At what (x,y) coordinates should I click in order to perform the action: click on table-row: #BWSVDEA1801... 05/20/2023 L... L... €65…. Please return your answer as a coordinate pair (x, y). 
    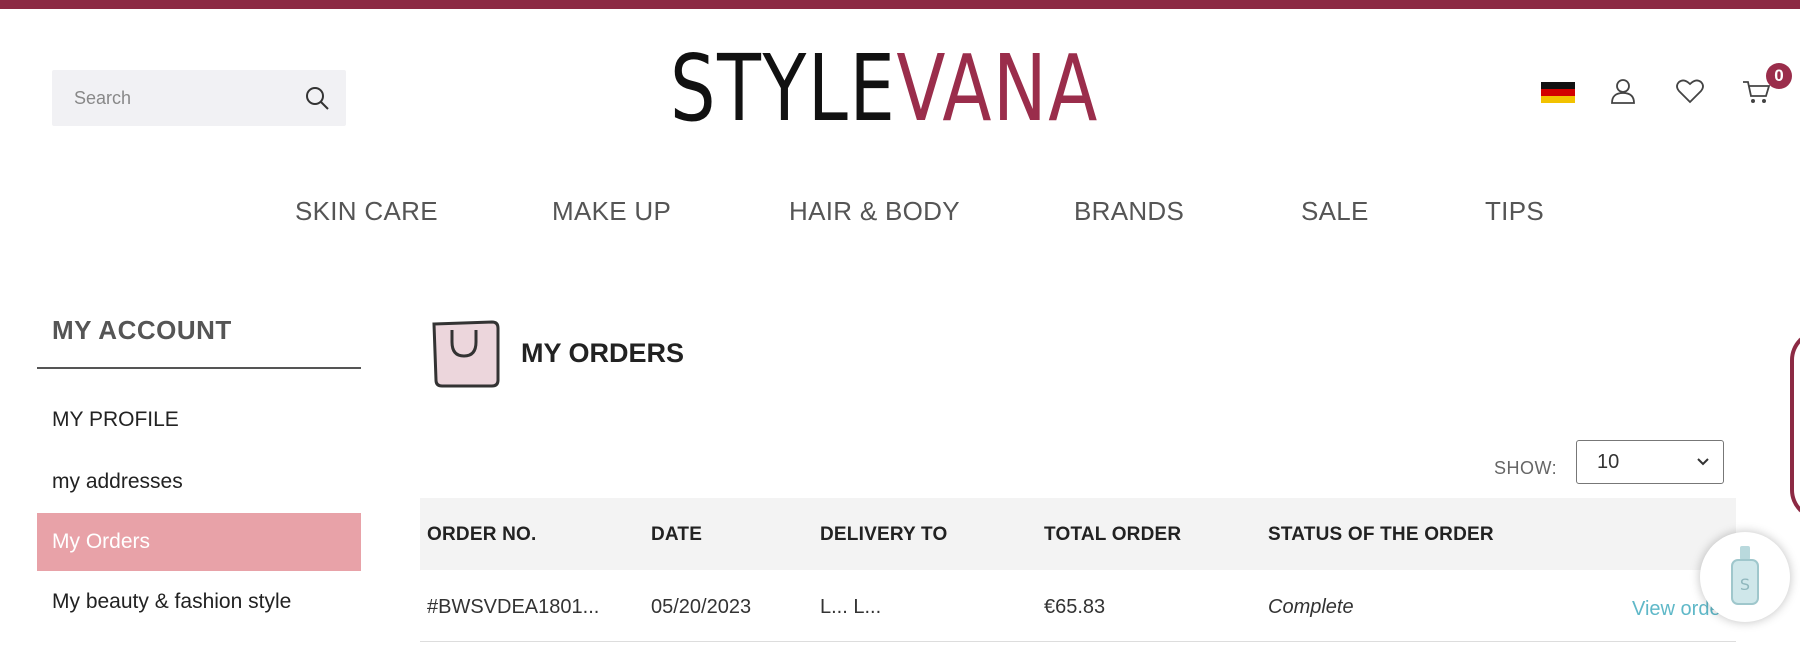
    Looking at the image, I should click on (1078, 606).